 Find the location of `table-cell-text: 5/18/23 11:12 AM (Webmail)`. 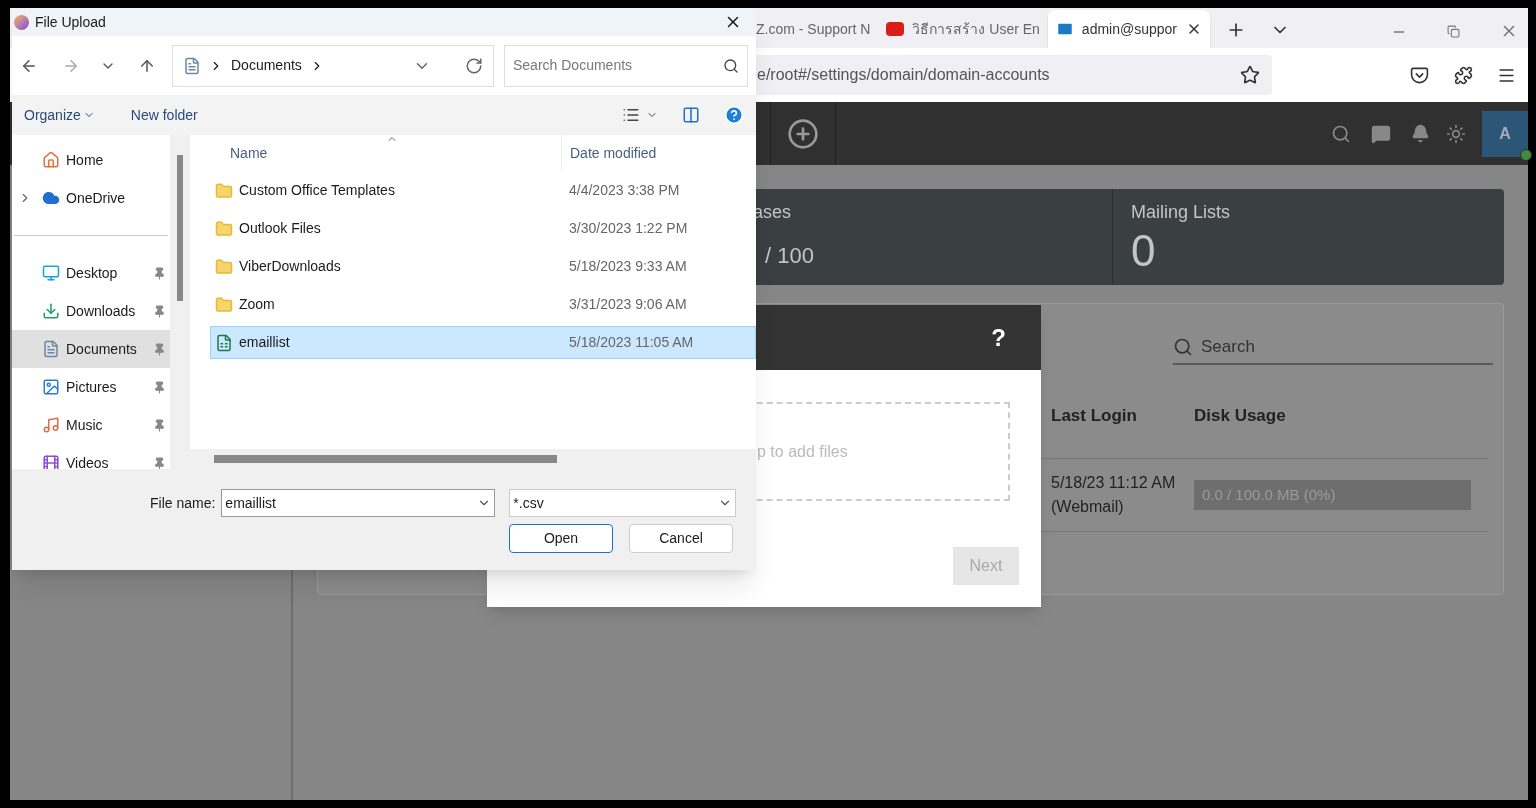

table-cell-text: 5/18/23 11:12 AM (Webmail) is located at coordinates (1113, 495).